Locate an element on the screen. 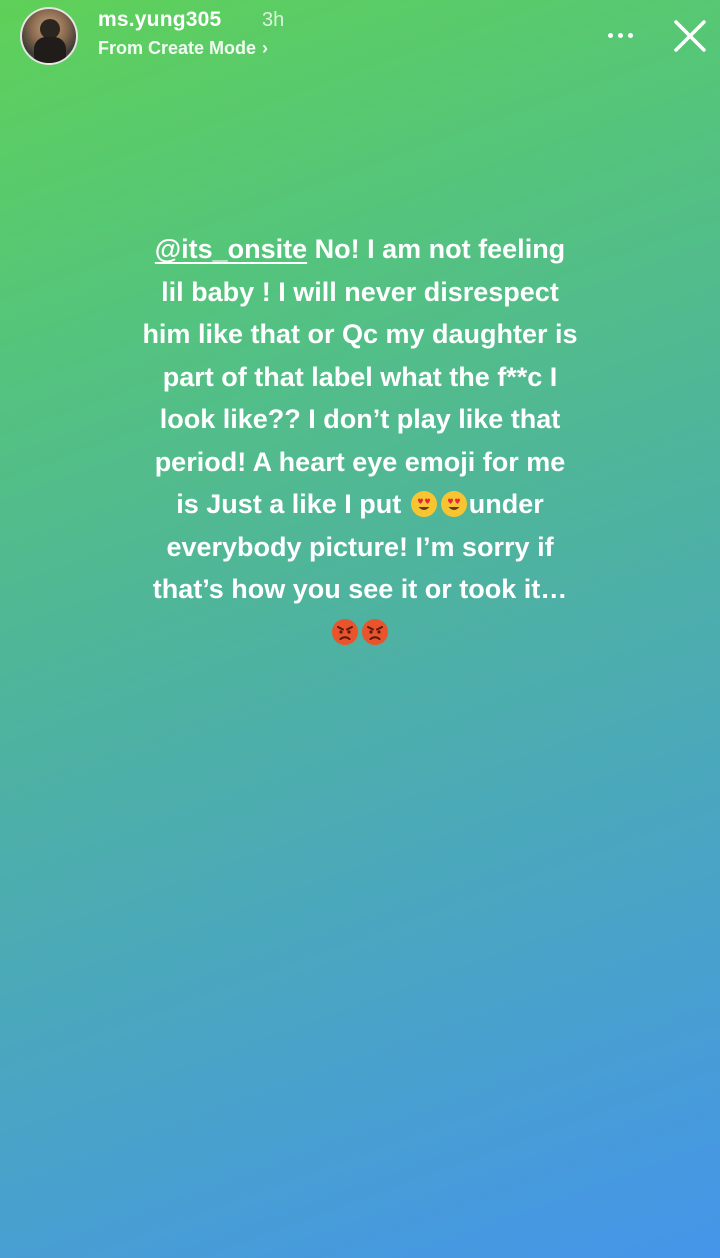 The height and width of the screenshot is (1258, 720). story-time: 3h is located at coordinates (273, 20).